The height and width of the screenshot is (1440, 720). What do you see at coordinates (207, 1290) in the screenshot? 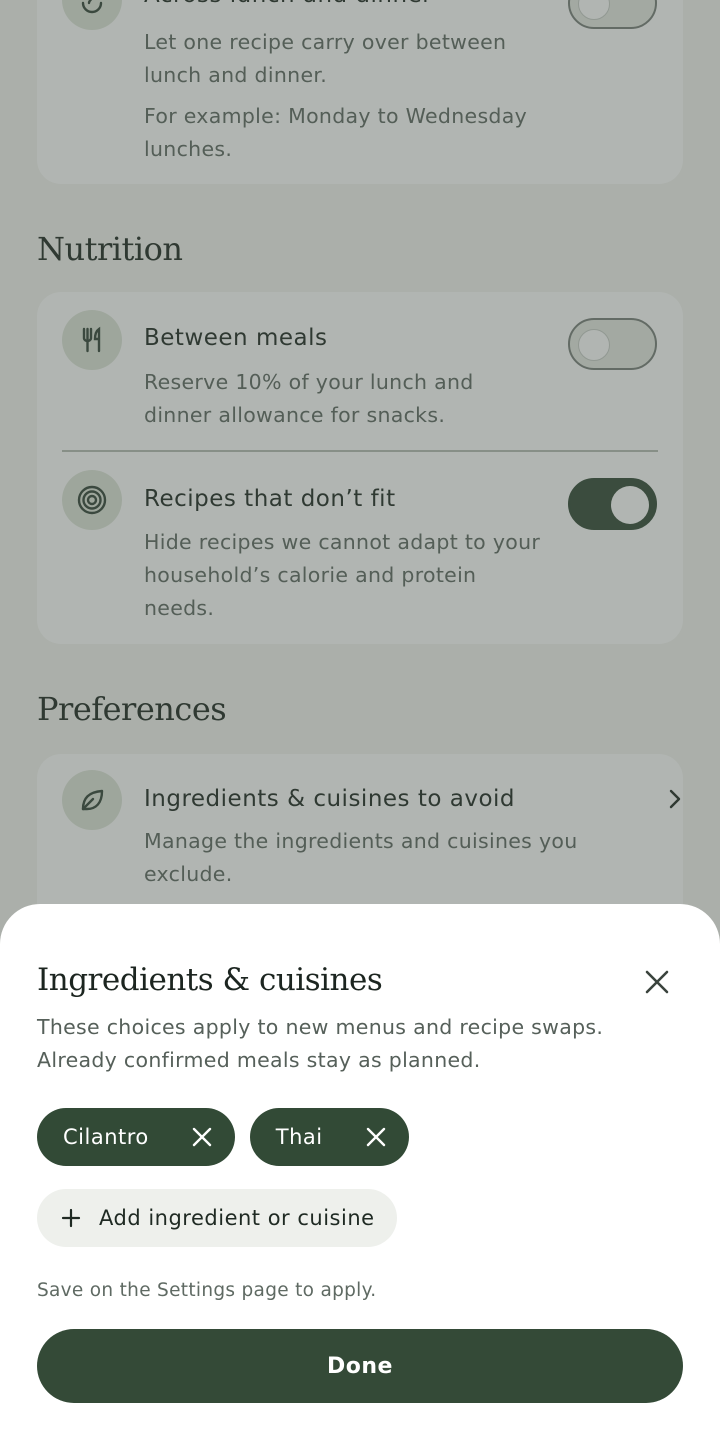
I see `save-hint: Save on the Settings page to apply.` at bounding box center [207, 1290].